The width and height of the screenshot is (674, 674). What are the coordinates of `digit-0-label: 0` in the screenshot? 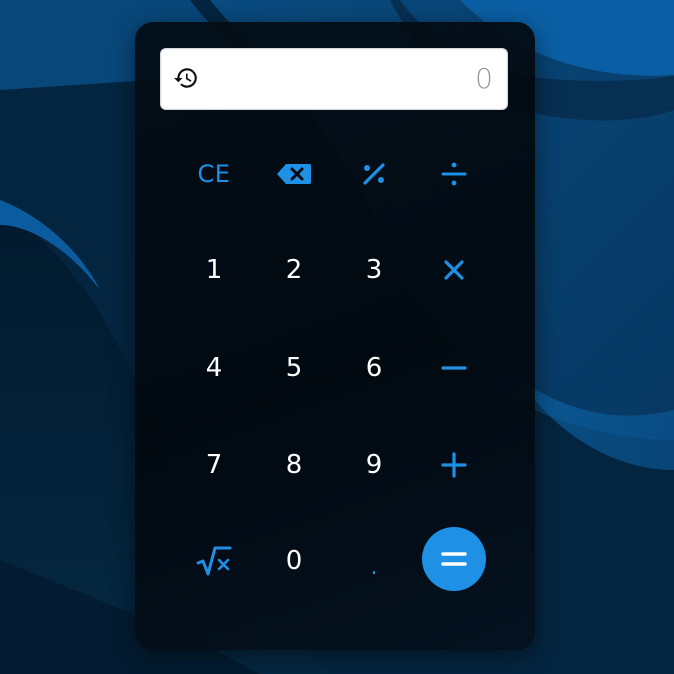 It's located at (294, 561).